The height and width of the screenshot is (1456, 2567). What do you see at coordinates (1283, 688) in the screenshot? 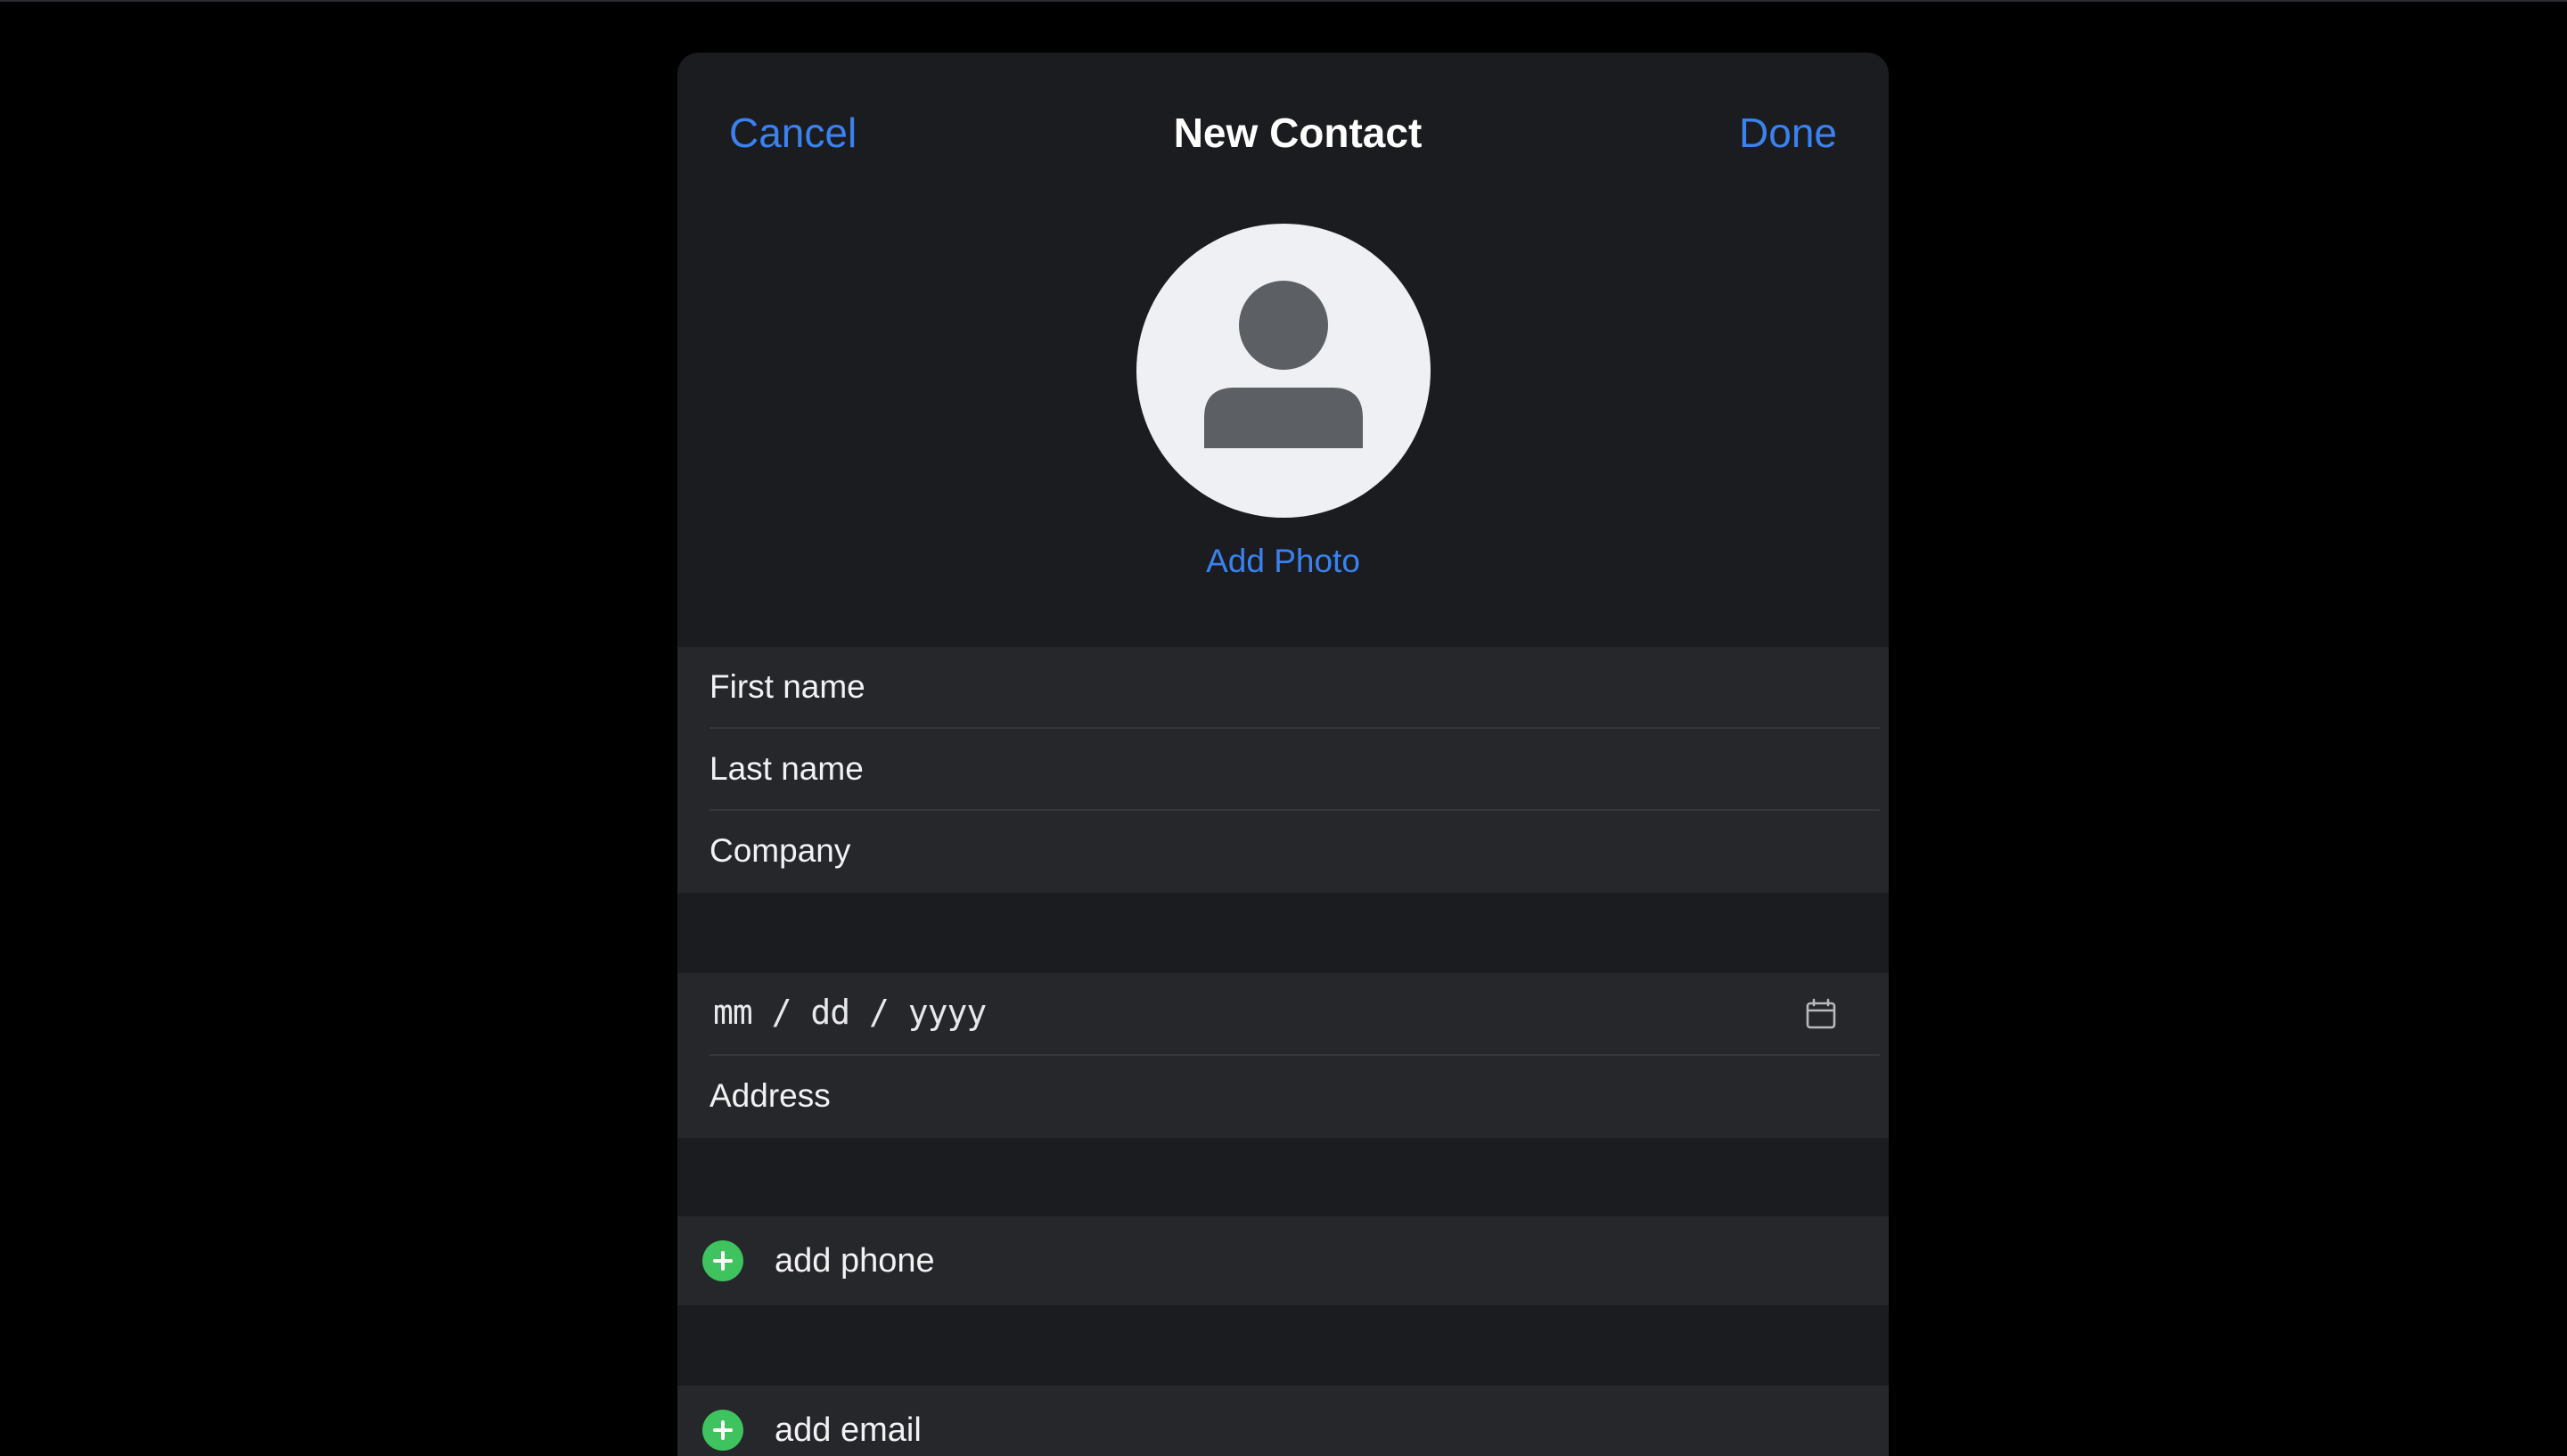
I see `first-name-row: First name` at bounding box center [1283, 688].